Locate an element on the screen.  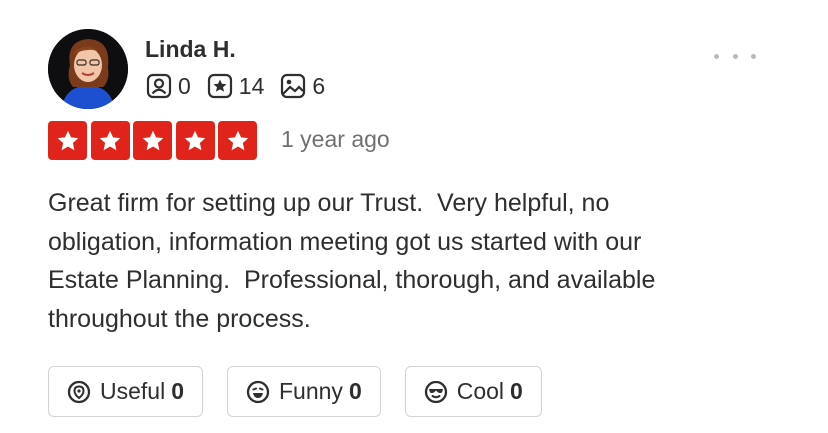
photos-count: 6 is located at coordinates (319, 85).